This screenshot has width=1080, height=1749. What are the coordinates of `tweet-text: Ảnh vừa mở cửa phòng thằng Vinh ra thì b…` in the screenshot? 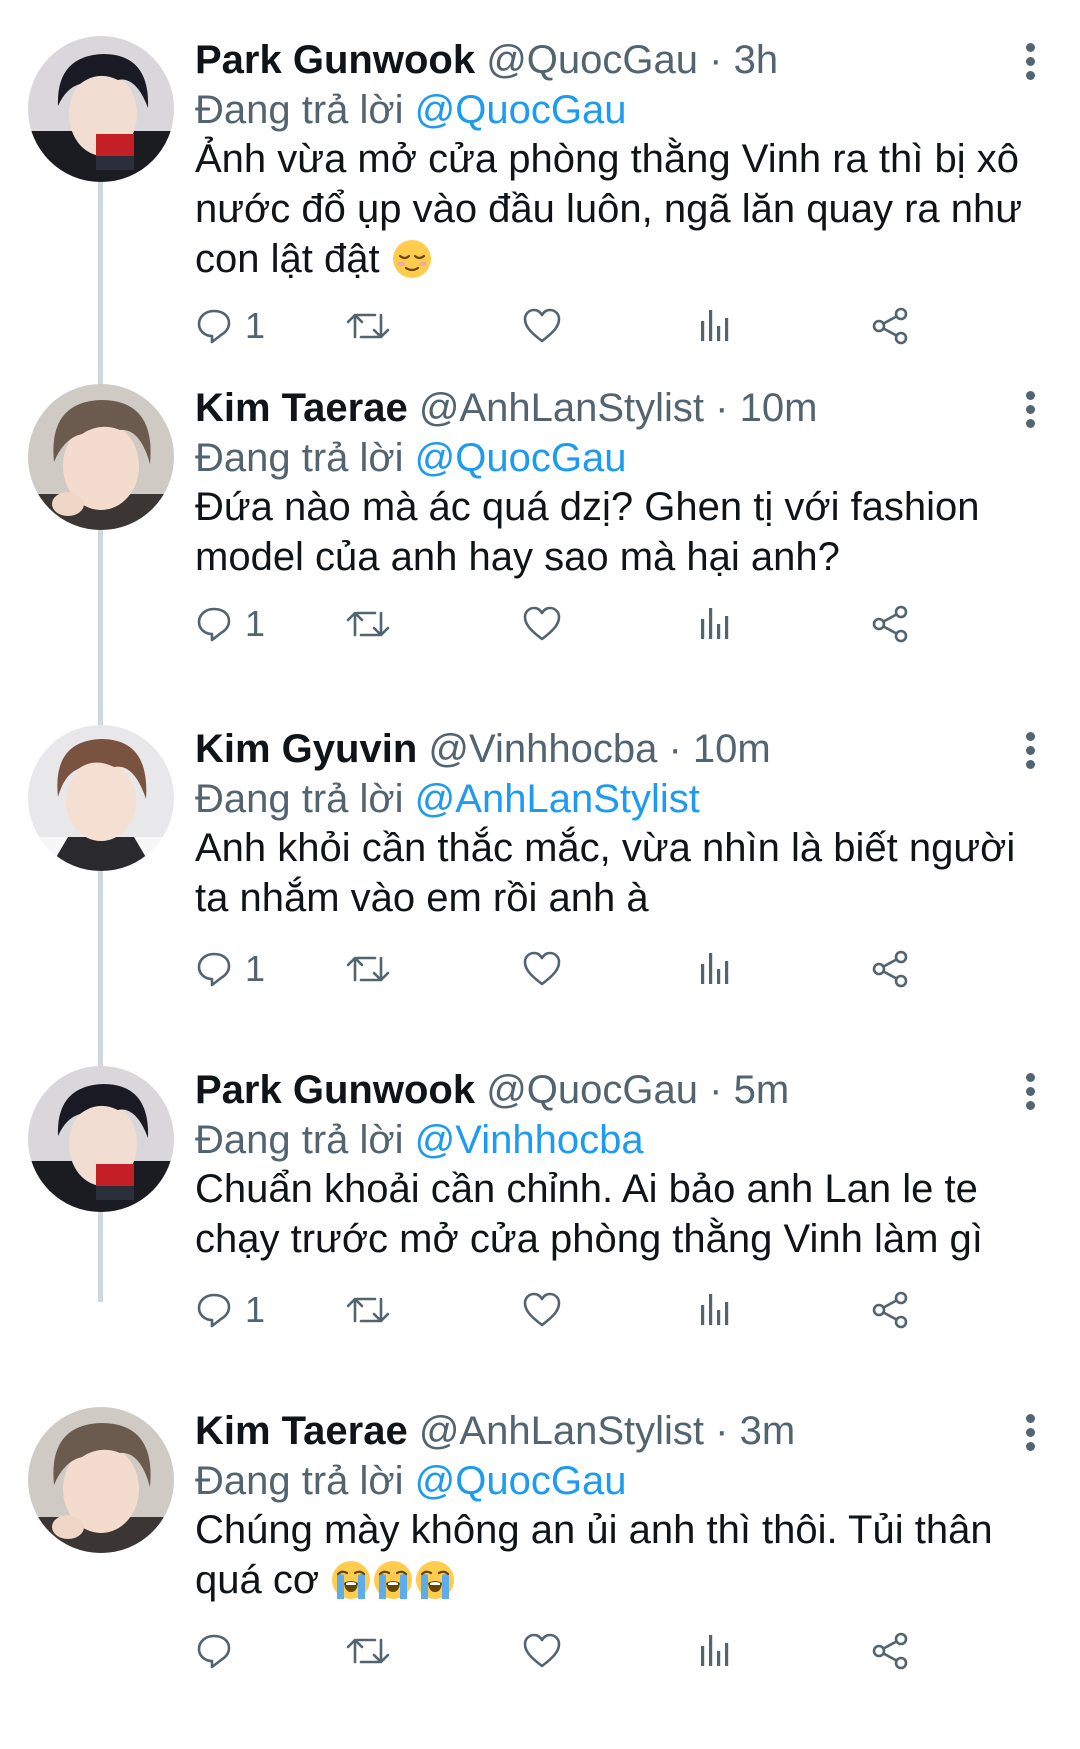 It's located at (620, 213).